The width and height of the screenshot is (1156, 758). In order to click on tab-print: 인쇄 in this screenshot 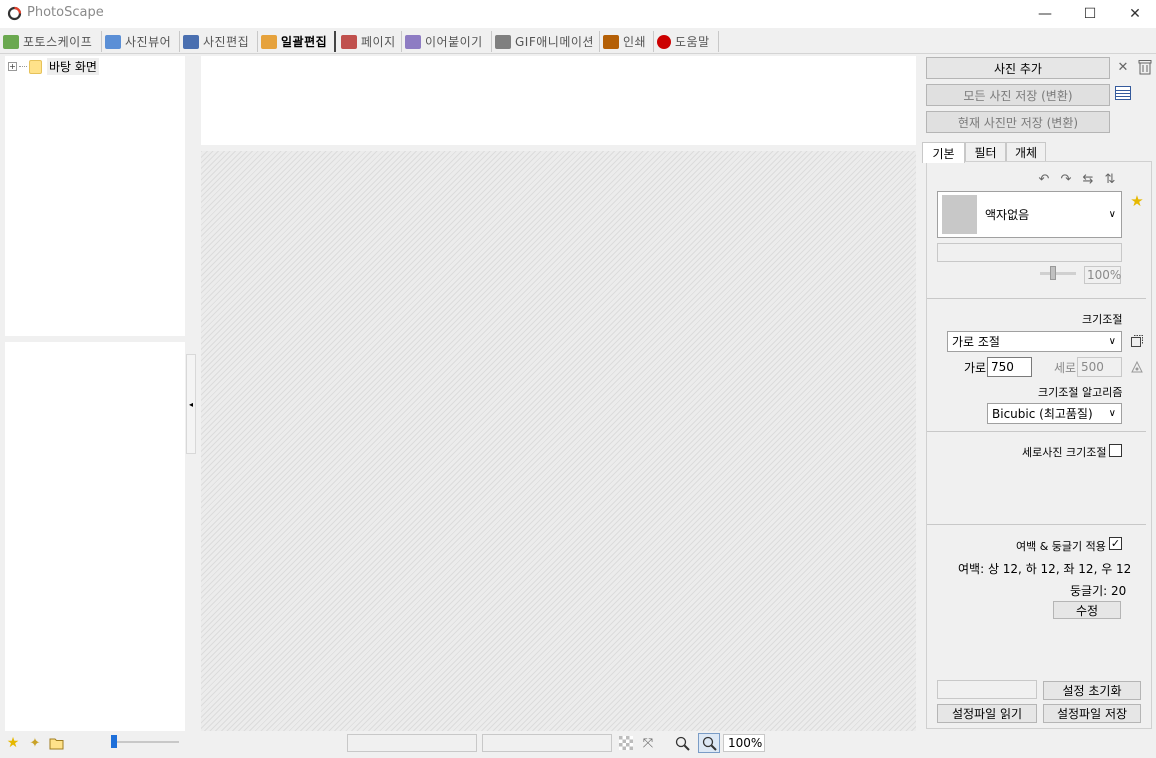, I will do `click(627, 41)`.